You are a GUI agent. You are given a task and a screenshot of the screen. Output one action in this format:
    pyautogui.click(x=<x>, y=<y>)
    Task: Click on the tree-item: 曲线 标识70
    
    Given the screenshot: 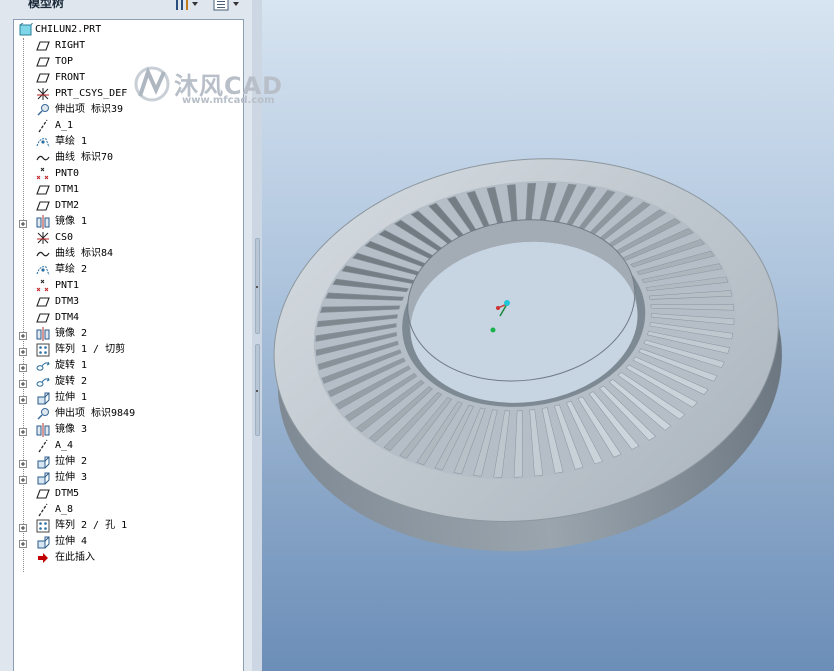 What is the action you would take?
    pyautogui.click(x=128, y=158)
    